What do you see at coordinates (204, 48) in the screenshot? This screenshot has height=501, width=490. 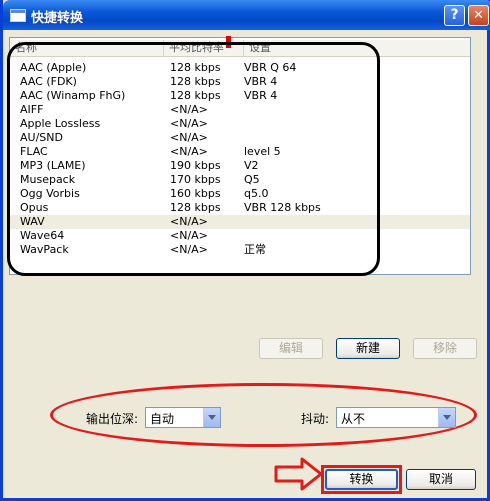 I see `column-header-bitrate: 平均比特率` at bounding box center [204, 48].